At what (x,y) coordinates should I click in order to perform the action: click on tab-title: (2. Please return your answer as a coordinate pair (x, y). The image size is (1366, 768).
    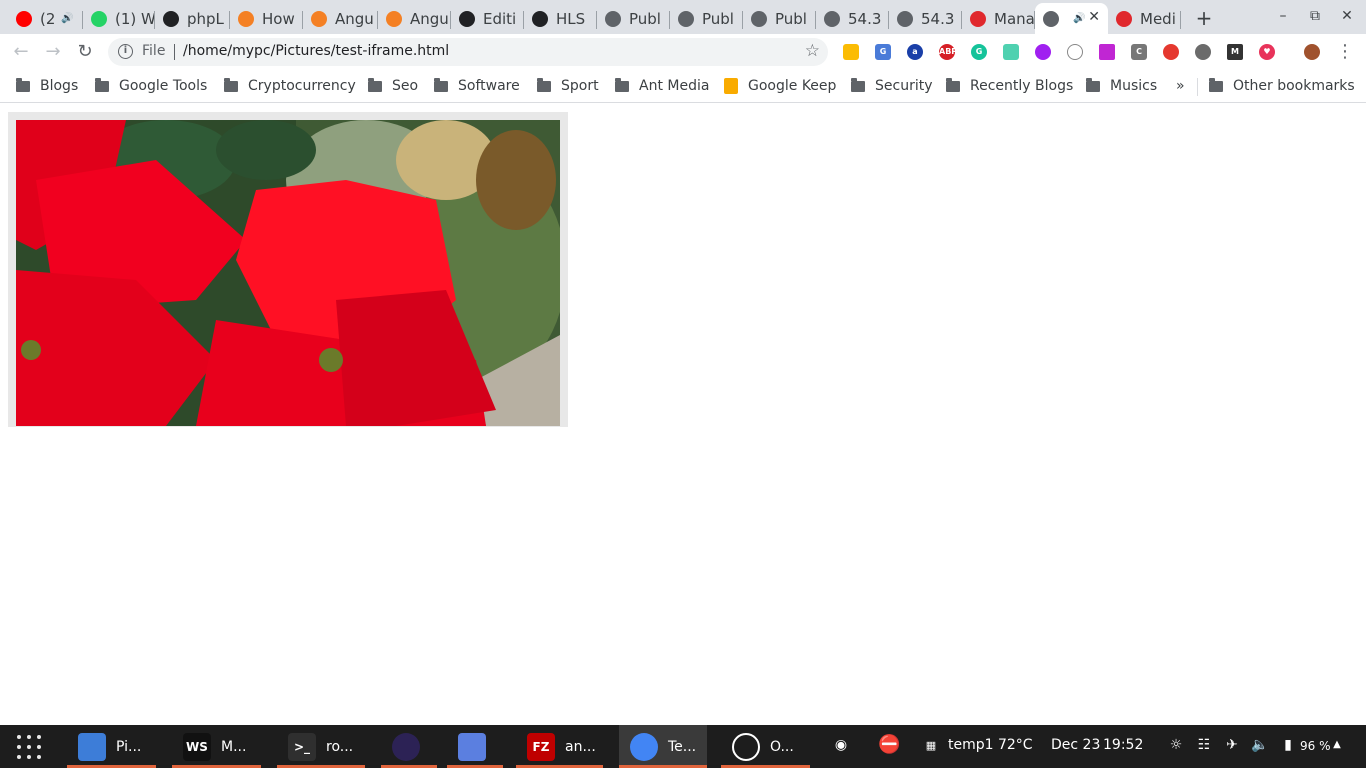
    Looking at the image, I should click on (48, 18).